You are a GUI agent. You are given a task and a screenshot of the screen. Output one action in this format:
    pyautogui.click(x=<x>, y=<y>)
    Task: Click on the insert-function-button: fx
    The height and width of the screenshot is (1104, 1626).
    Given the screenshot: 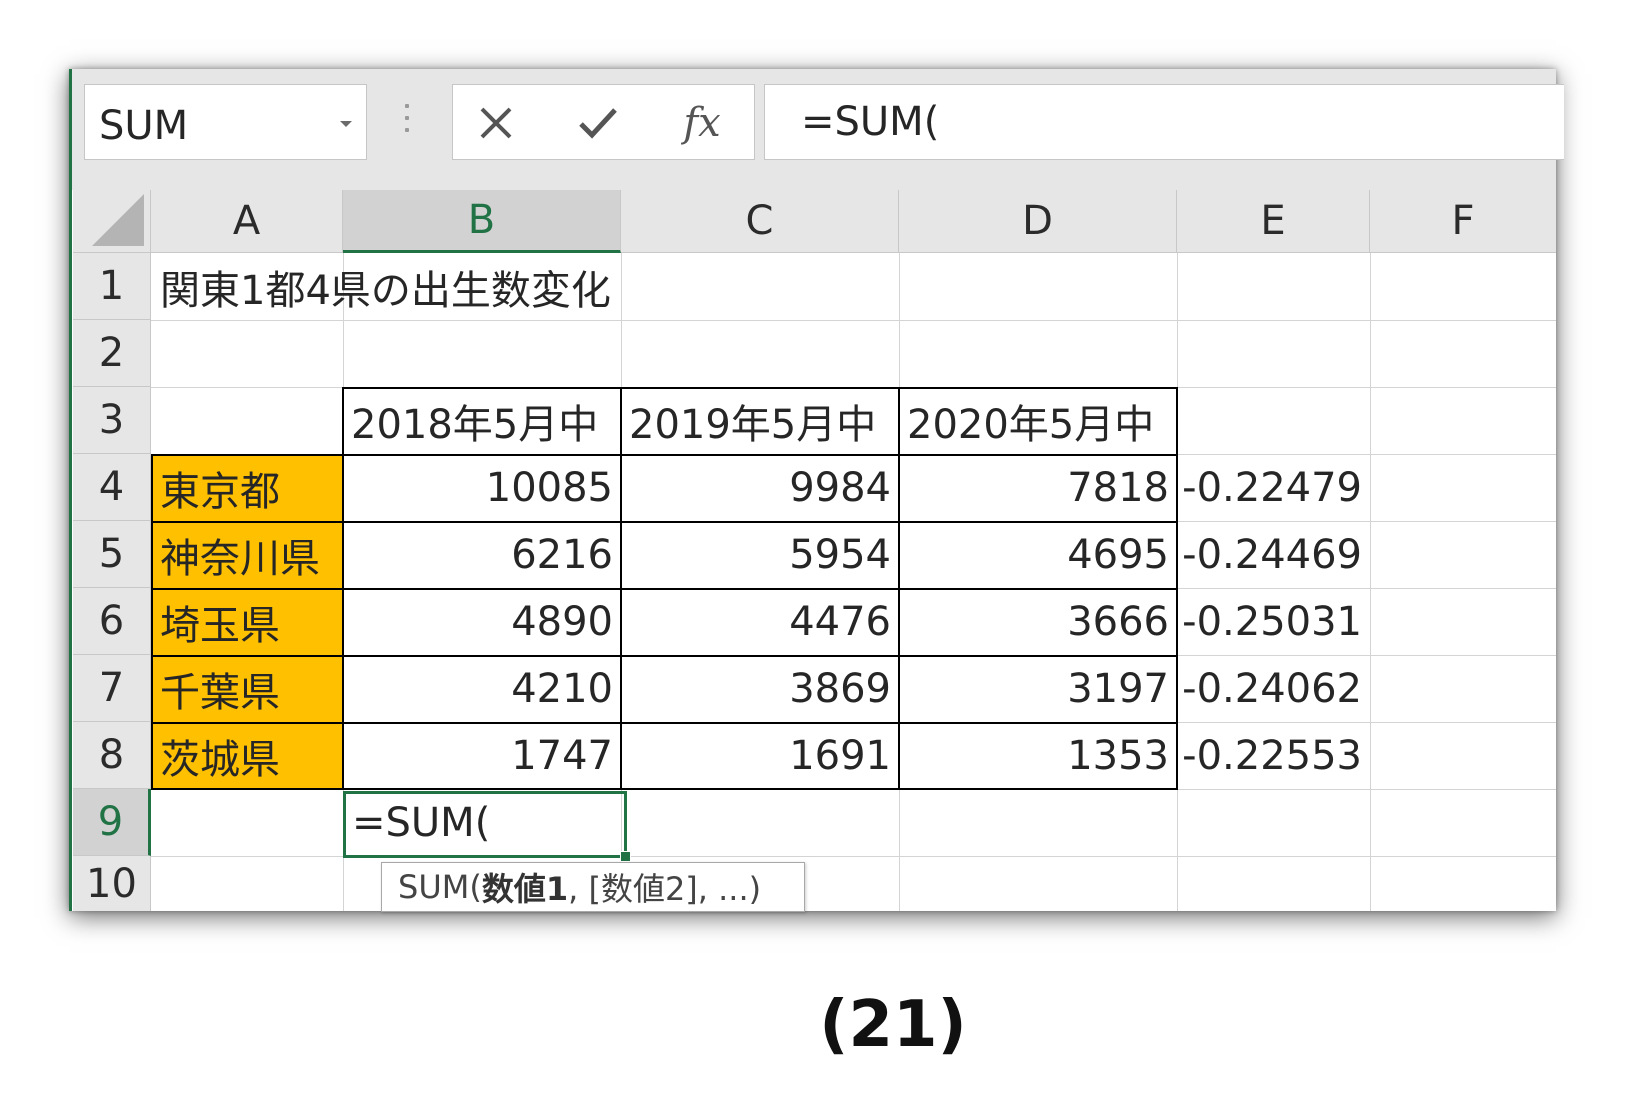 What is the action you would take?
    pyautogui.click(x=702, y=123)
    